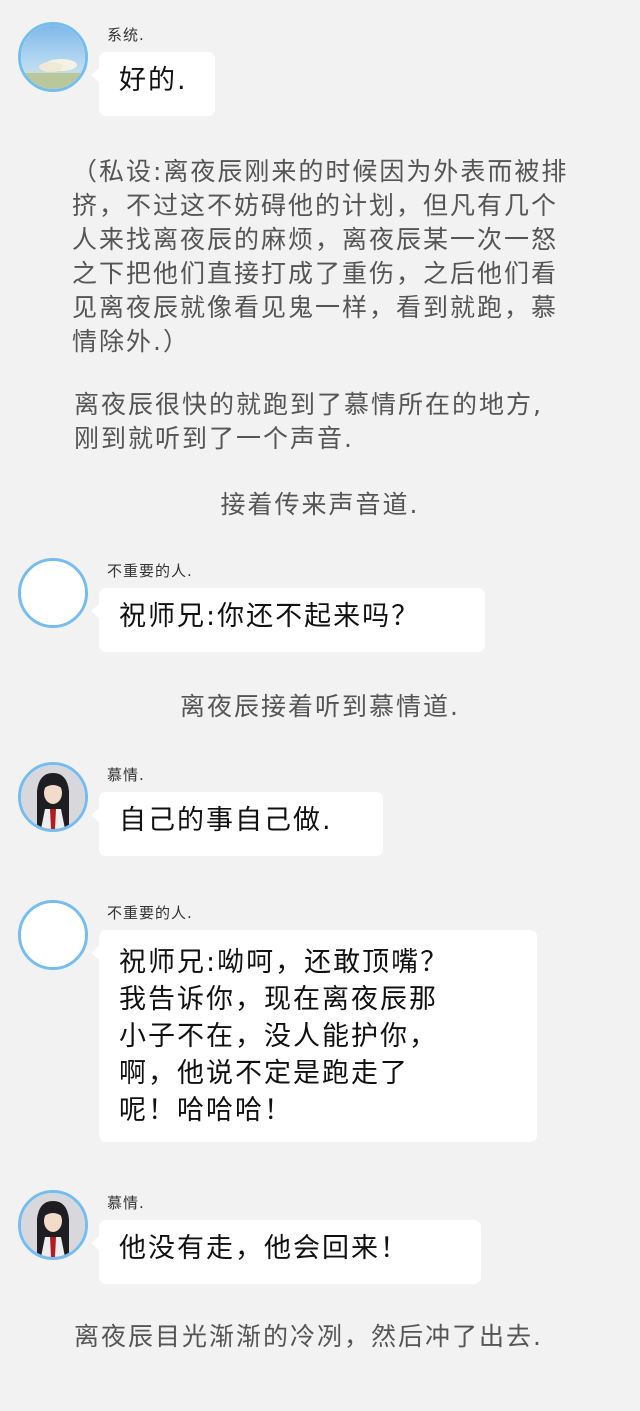  Describe the element at coordinates (320, 72) in the screenshot. I see `chat-message-system: 系统. 好的.` at that location.